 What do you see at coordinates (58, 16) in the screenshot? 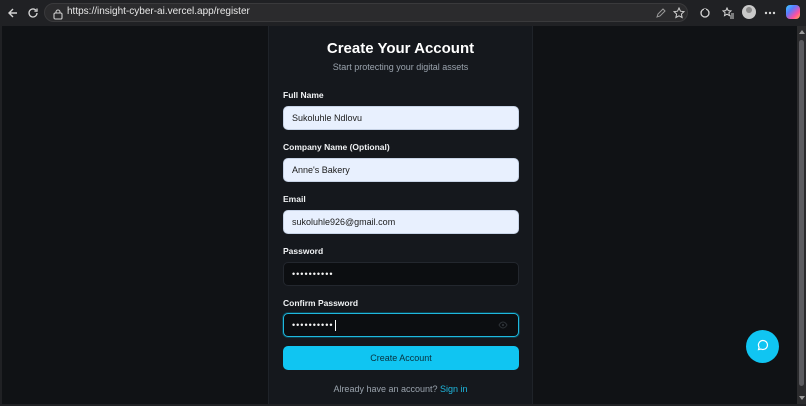
I see `lock-icon` at bounding box center [58, 16].